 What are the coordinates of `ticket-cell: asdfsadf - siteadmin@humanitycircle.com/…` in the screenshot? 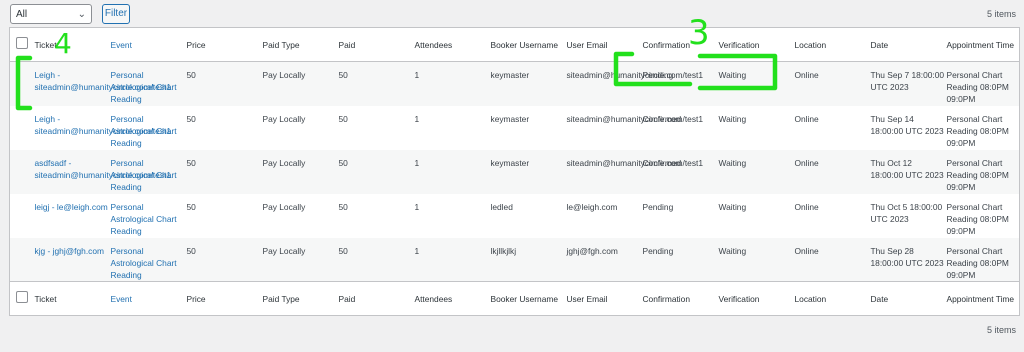 It's located at (103, 172).